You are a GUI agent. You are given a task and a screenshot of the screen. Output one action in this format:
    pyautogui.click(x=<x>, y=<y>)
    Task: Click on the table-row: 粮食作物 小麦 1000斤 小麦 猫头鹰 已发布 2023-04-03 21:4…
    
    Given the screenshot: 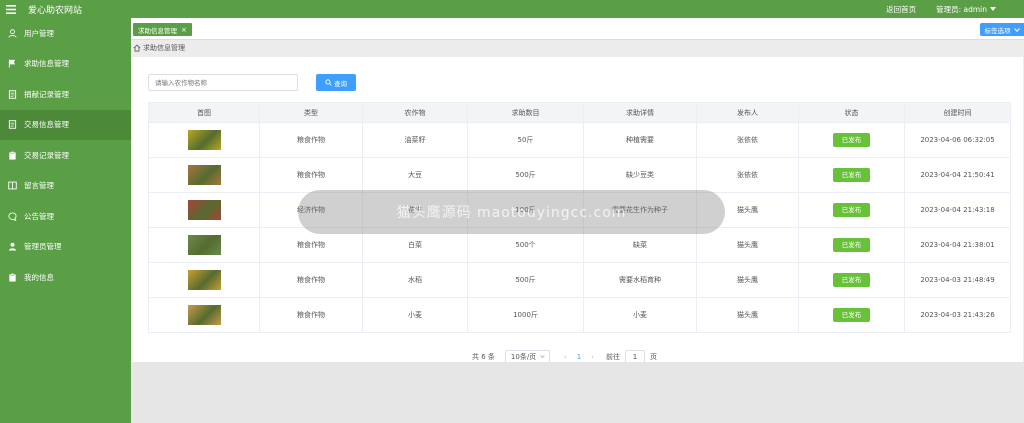 What is the action you would take?
    pyautogui.click(x=579, y=315)
    